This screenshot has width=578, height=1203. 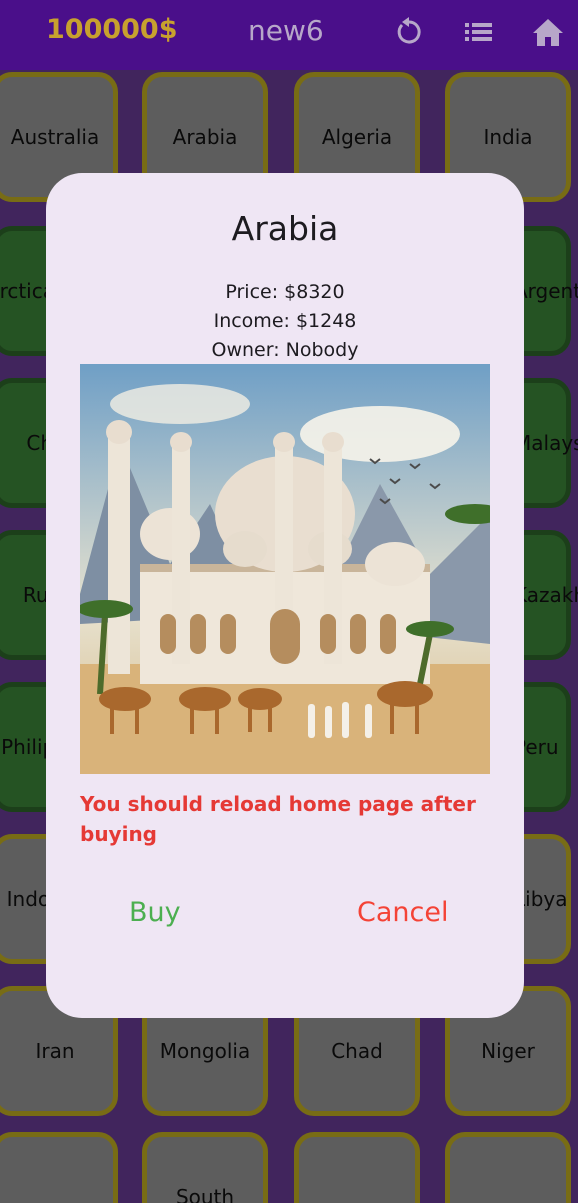 What do you see at coordinates (479, 32) in the screenshot?
I see `list-icon` at bounding box center [479, 32].